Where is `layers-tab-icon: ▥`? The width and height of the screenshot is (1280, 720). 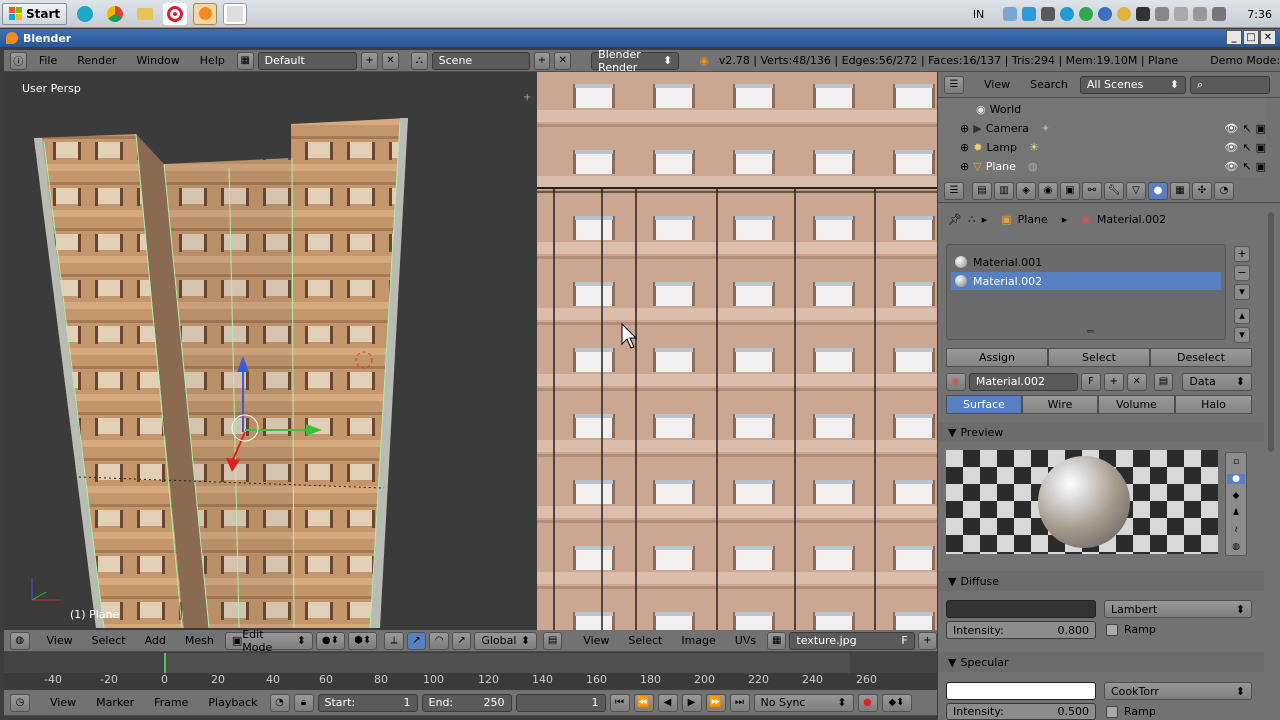
layers-tab-icon: ▥ is located at coordinates (1004, 190).